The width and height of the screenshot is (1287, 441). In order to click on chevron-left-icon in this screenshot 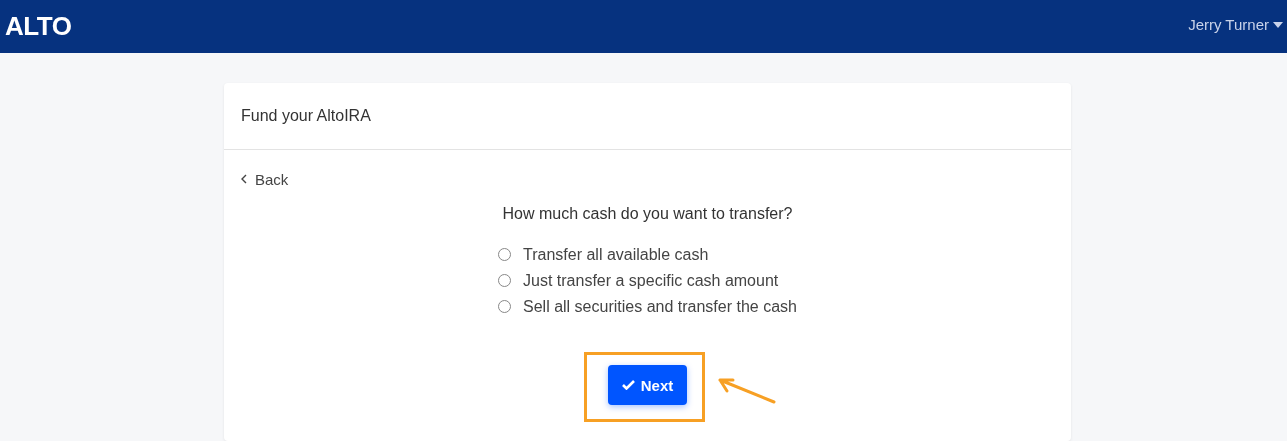, I will do `click(244, 179)`.